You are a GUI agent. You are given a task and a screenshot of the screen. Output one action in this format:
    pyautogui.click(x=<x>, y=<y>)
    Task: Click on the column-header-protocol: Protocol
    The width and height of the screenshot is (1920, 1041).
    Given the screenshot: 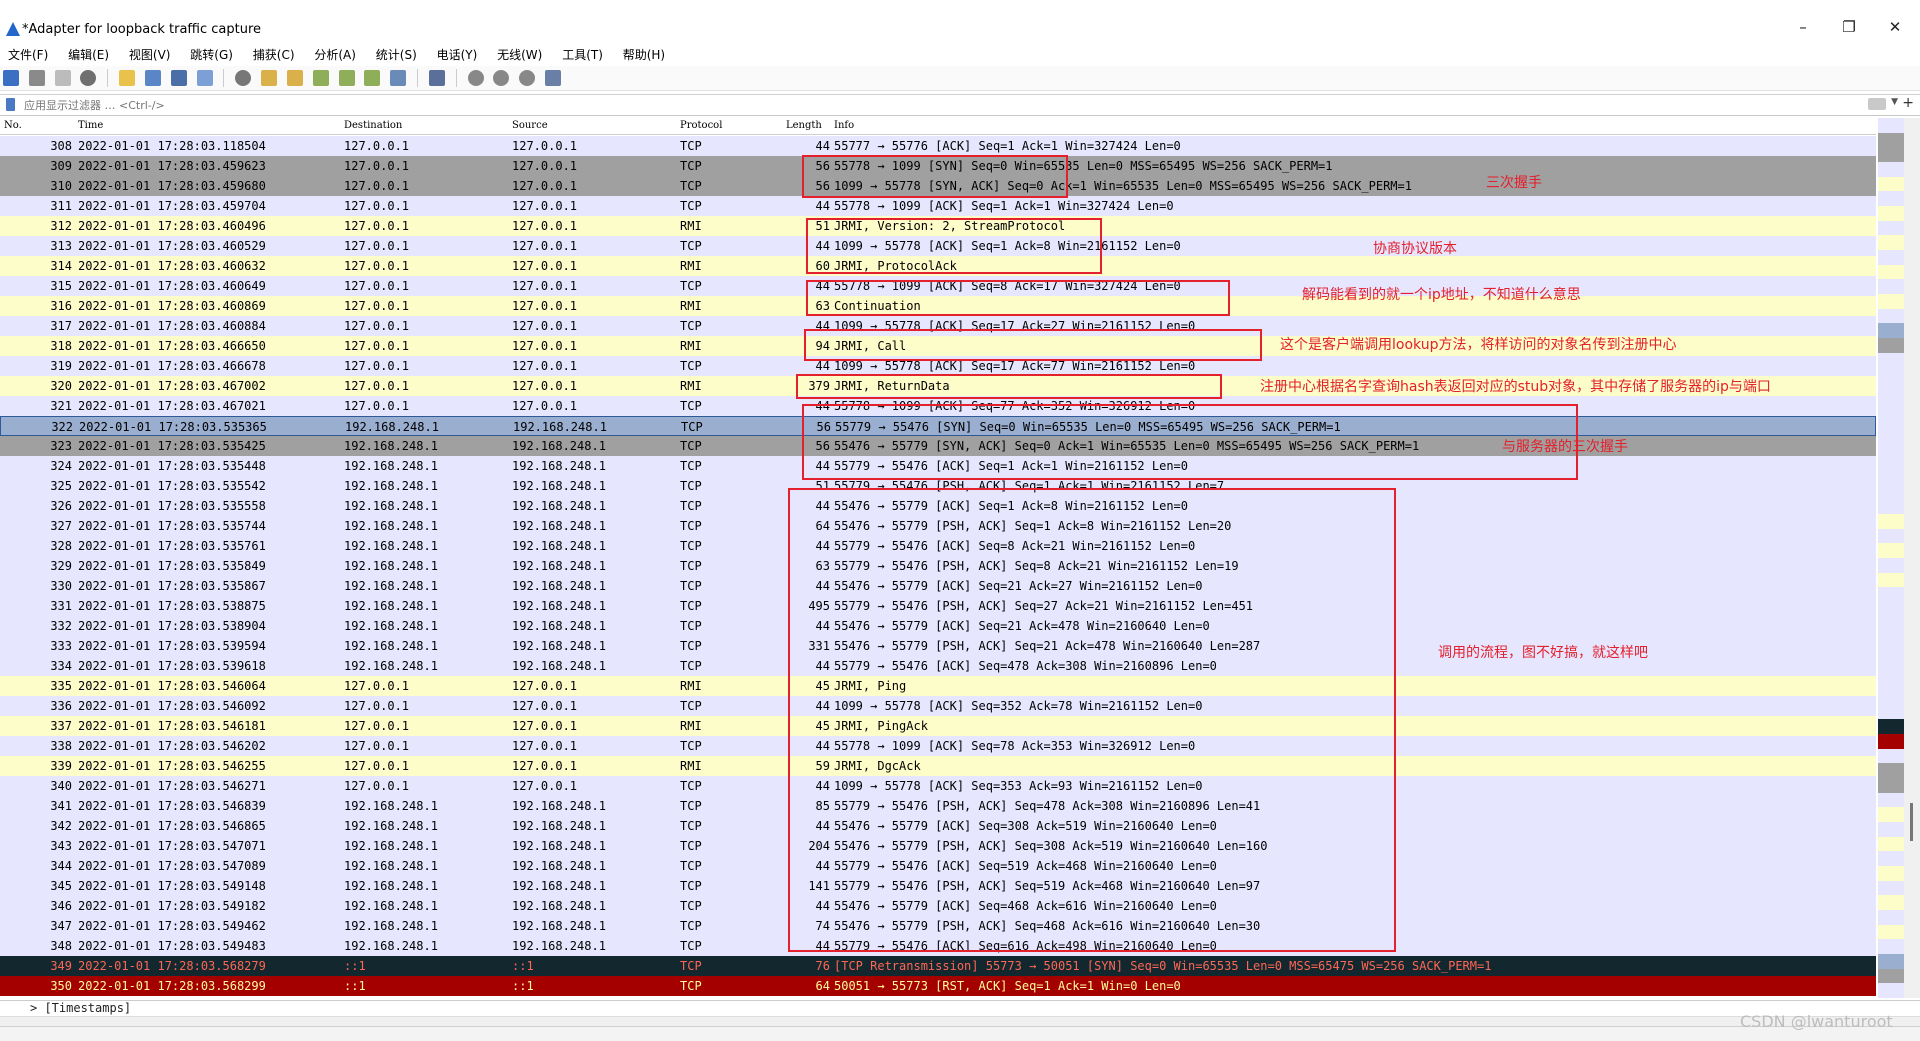 What is the action you would take?
    pyautogui.click(x=701, y=125)
    